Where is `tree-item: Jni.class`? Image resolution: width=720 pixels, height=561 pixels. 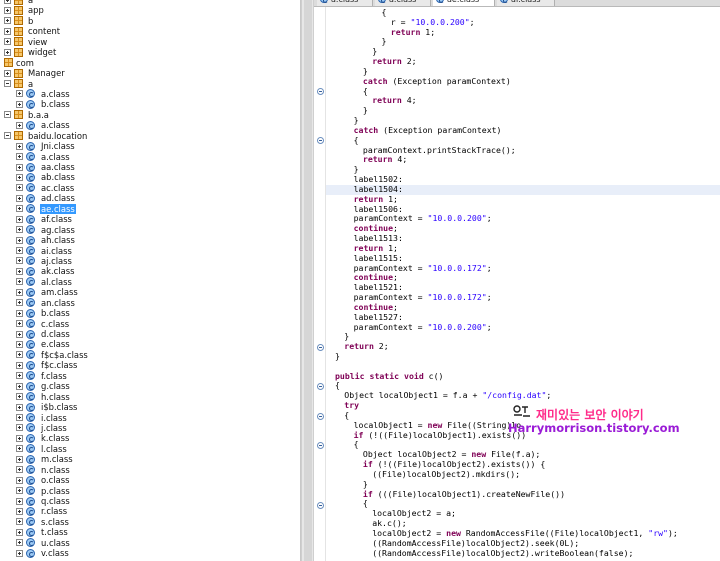 tree-item: Jni.class is located at coordinates (150, 146).